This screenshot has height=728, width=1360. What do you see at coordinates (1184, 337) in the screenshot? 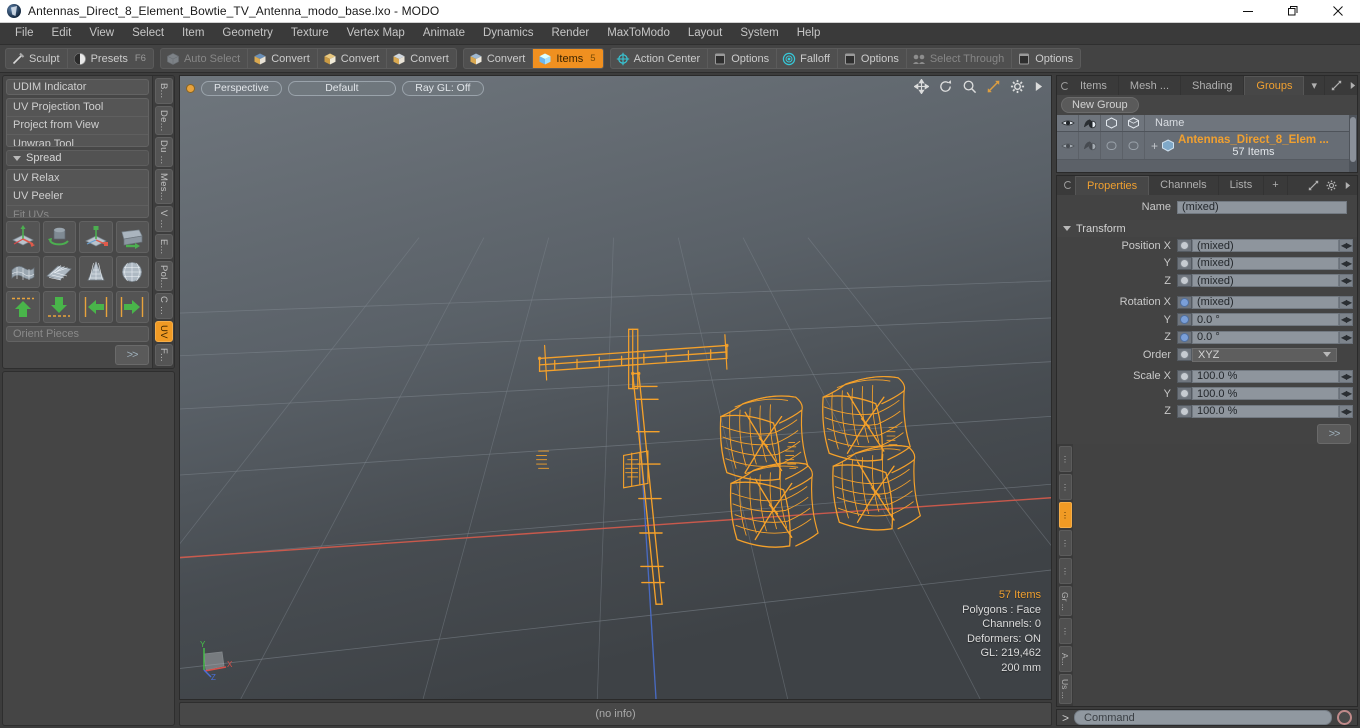
I see `rotation-z-radio` at bounding box center [1184, 337].